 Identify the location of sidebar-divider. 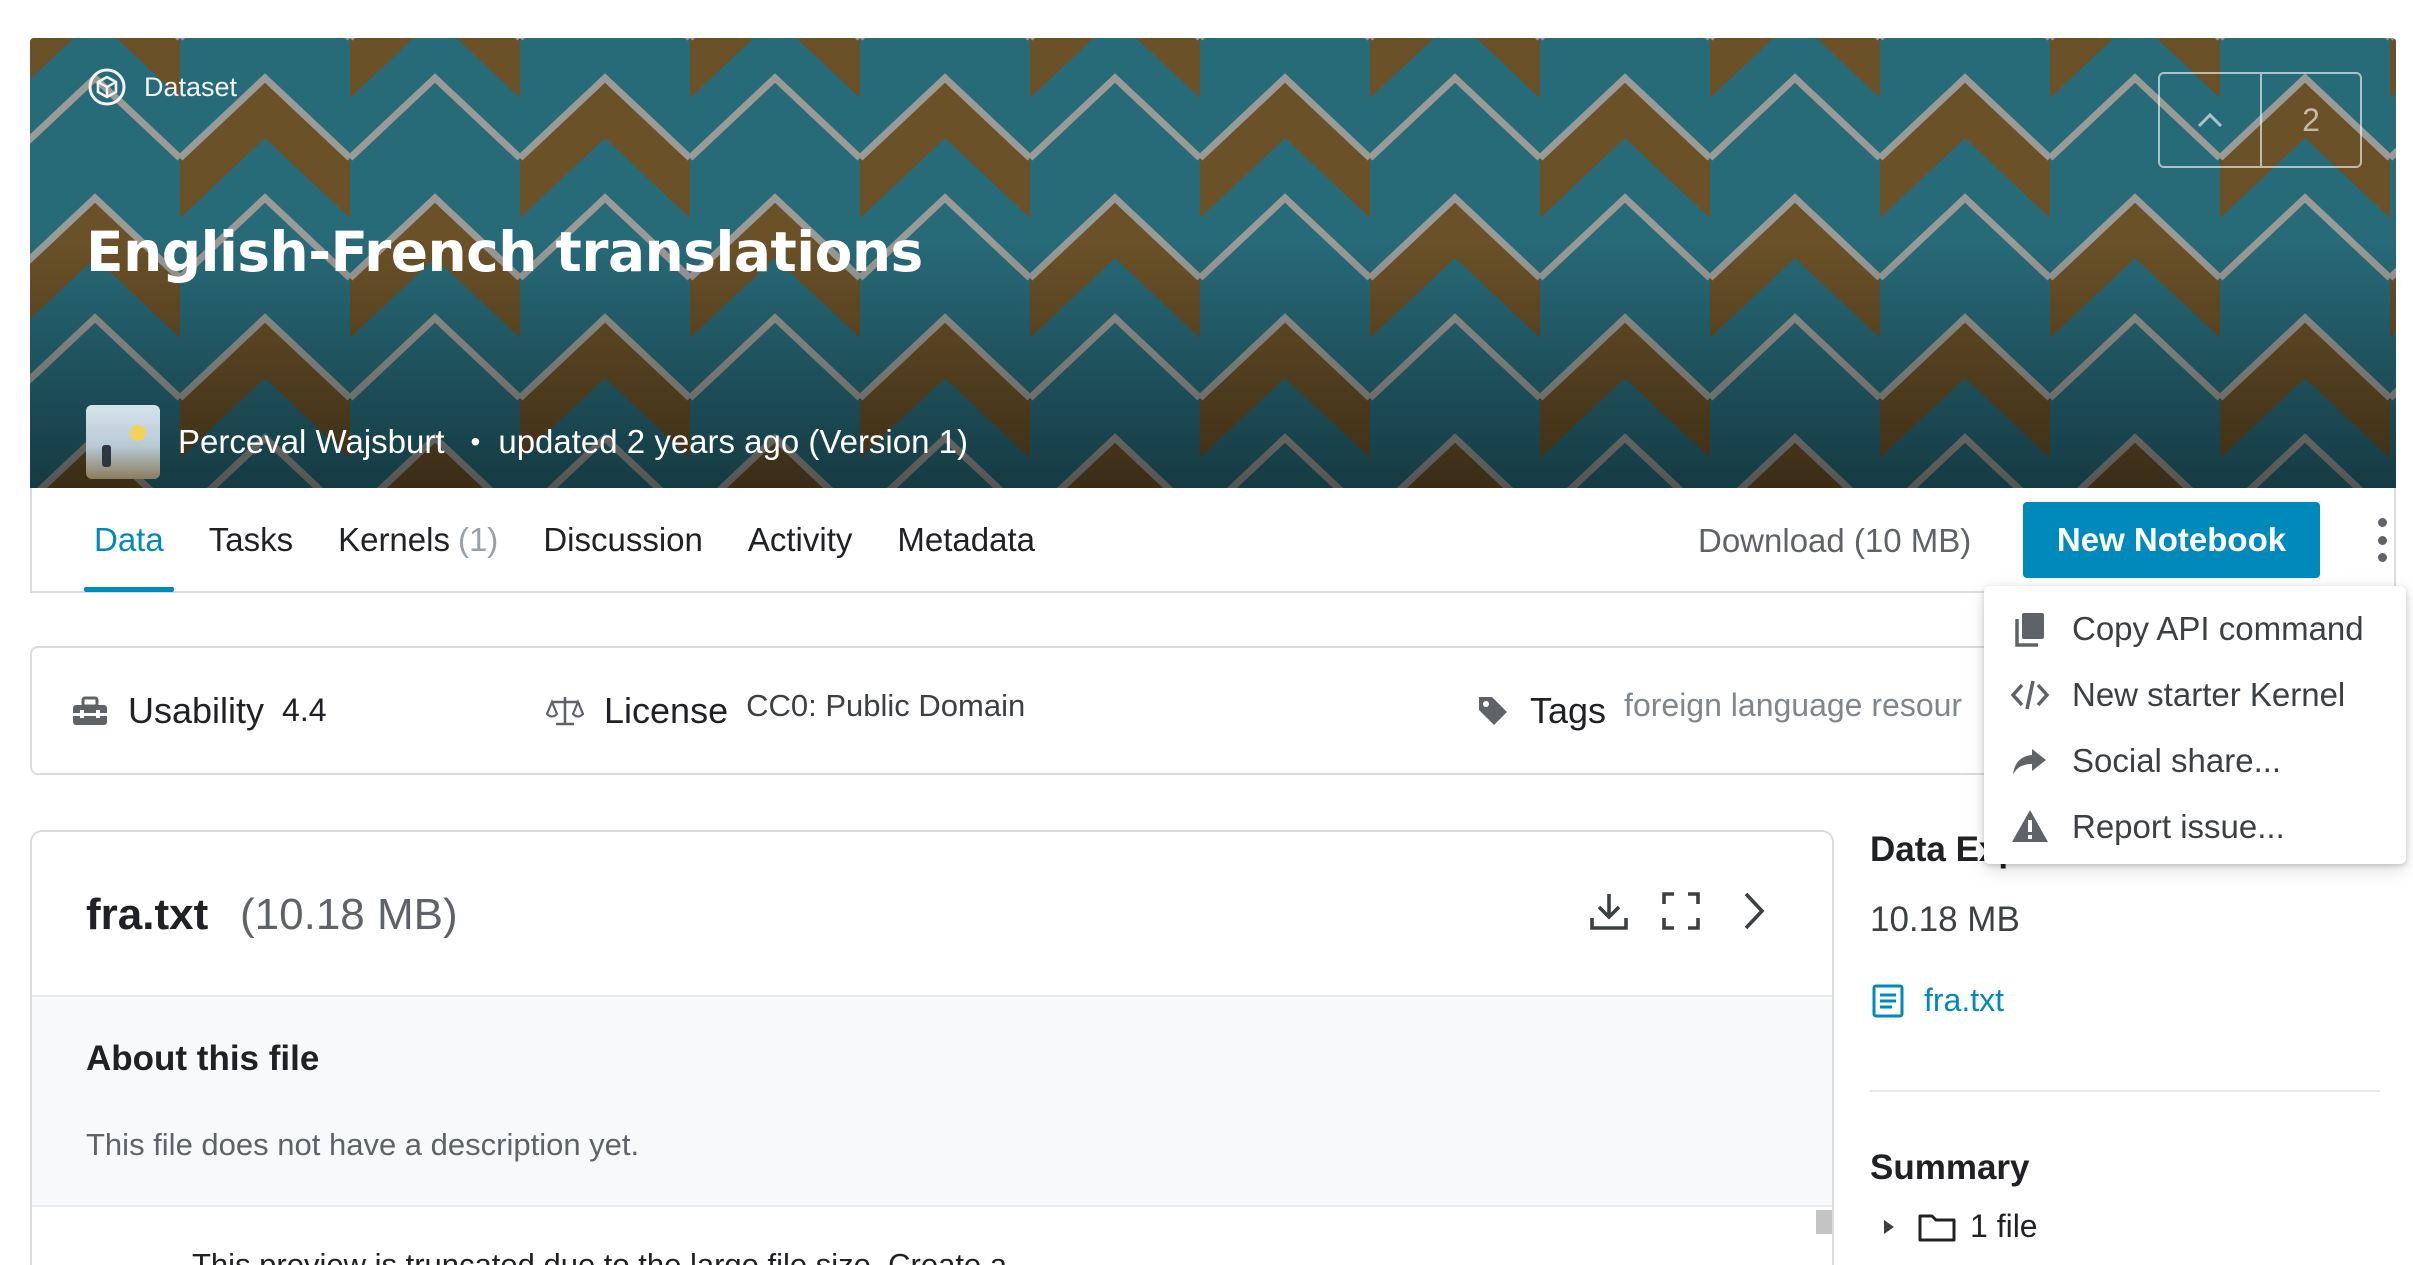
(2125, 1091).